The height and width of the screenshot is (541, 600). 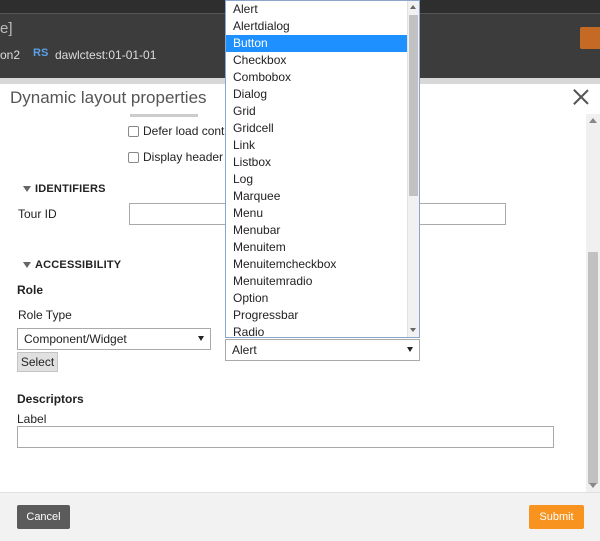 What do you see at coordinates (413, 105) in the screenshot?
I see `dropdown-scroll-thumb` at bounding box center [413, 105].